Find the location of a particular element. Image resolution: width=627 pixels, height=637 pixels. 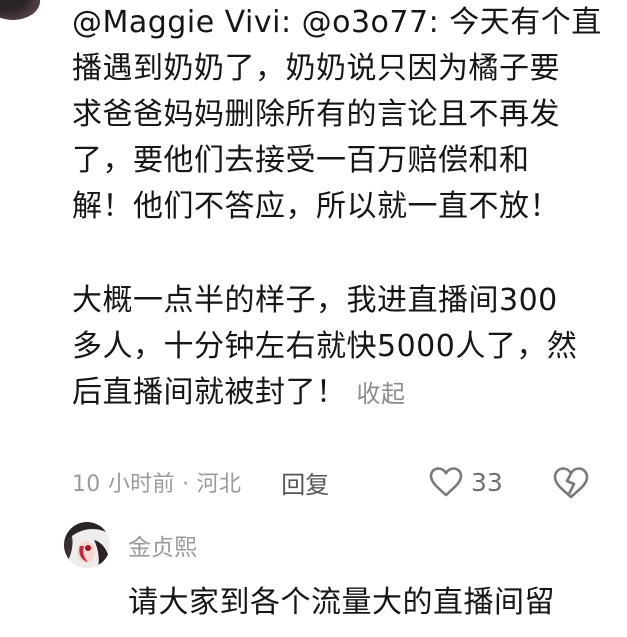

collapse-link: 收起 is located at coordinates (381, 394).